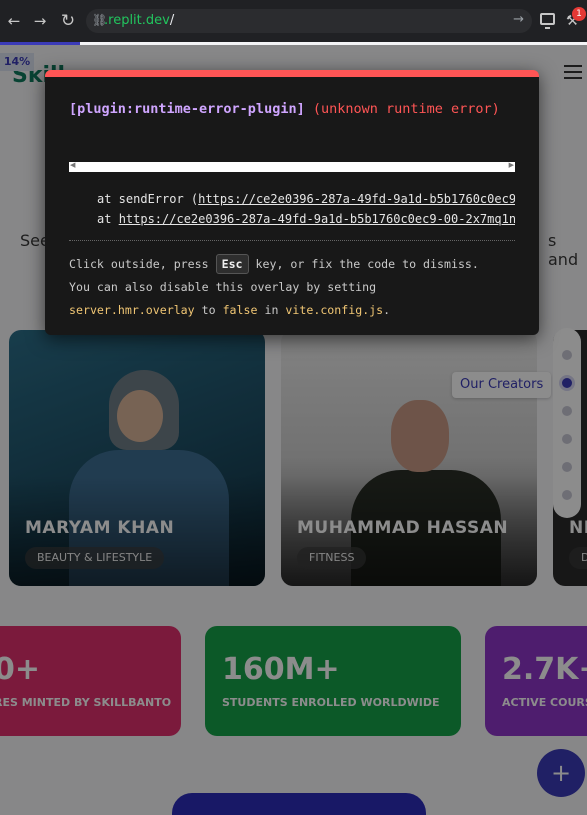 This screenshot has height=815, width=587. What do you see at coordinates (187, 109) in the screenshot?
I see `error-plugin: [plugin:runtime-error-plugin]` at bounding box center [187, 109].